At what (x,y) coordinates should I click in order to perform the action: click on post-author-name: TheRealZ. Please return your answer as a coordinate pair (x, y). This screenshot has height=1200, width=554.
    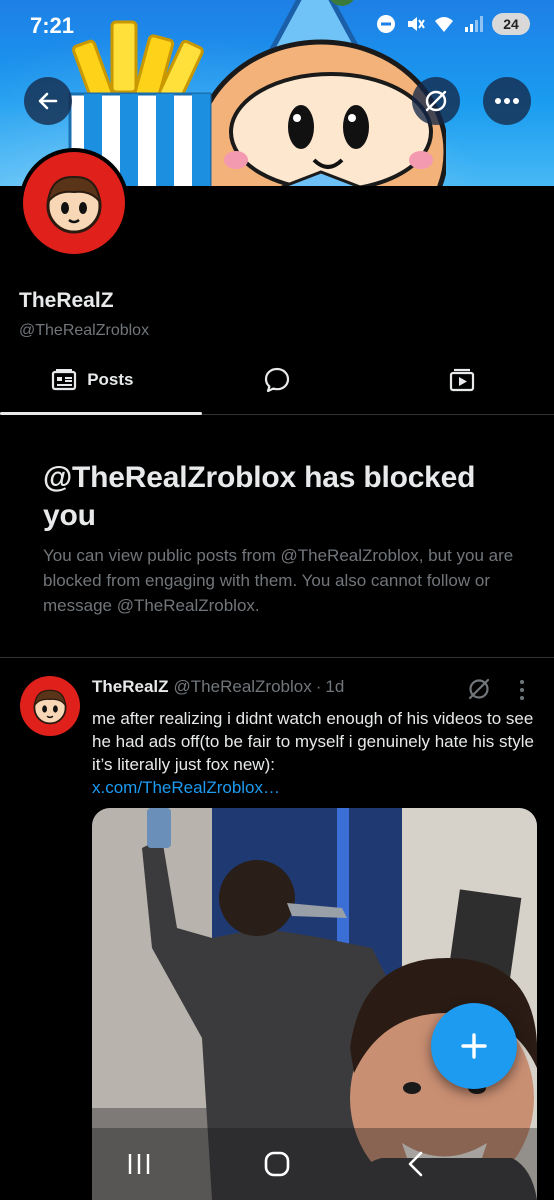
    Looking at the image, I should click on (130, 687).